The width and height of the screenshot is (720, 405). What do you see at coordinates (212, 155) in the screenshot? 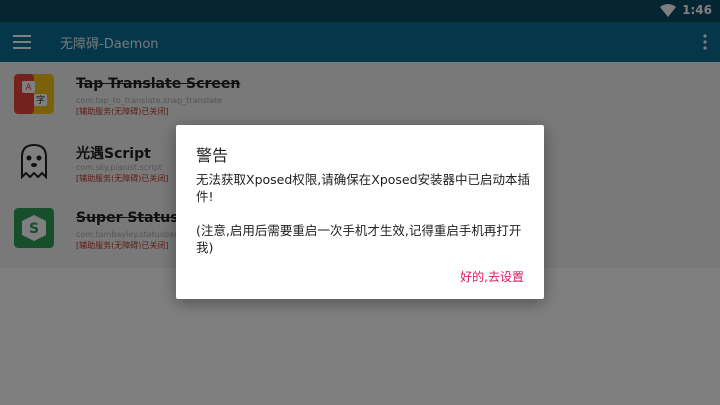
I see `dialog-title: 警告` at bounding box center [212, 155].